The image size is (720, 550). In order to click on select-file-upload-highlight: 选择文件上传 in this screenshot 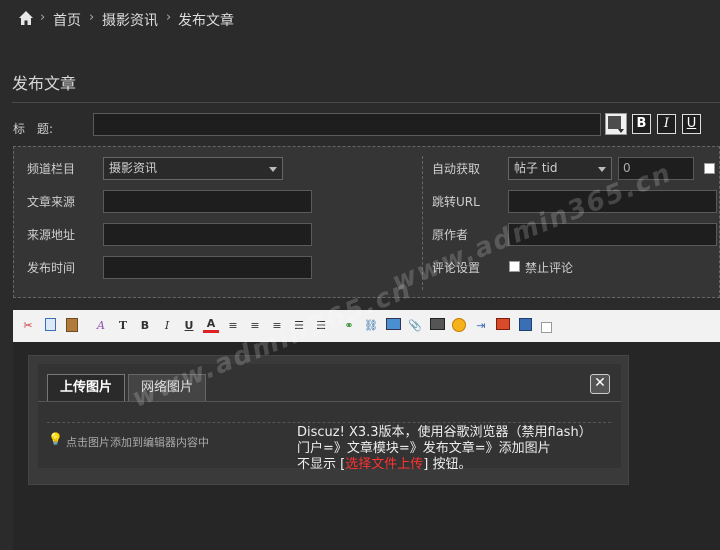, I will do `click(384, 464)`.